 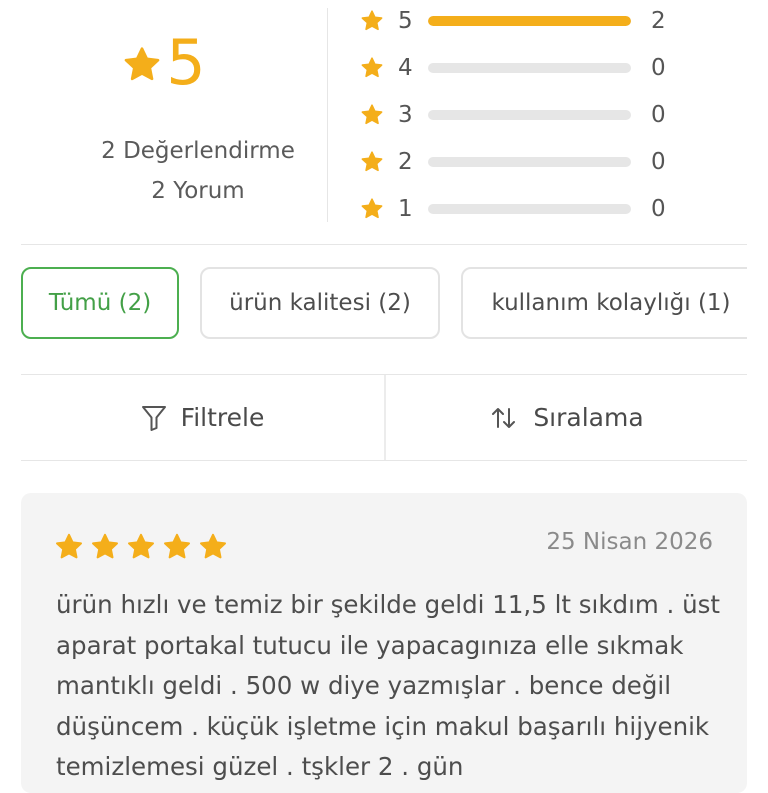 I want to click on distribution-row-4: 4 0, so click(x=520, y=68).